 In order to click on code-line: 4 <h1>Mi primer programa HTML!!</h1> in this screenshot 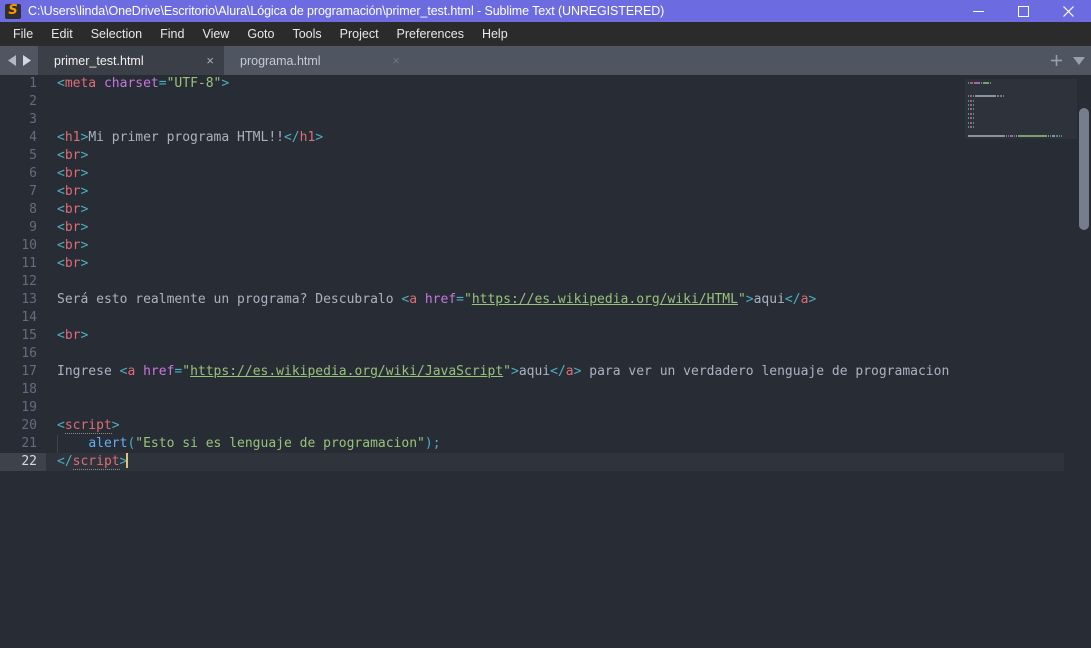, I will do `click(532, 138)`.